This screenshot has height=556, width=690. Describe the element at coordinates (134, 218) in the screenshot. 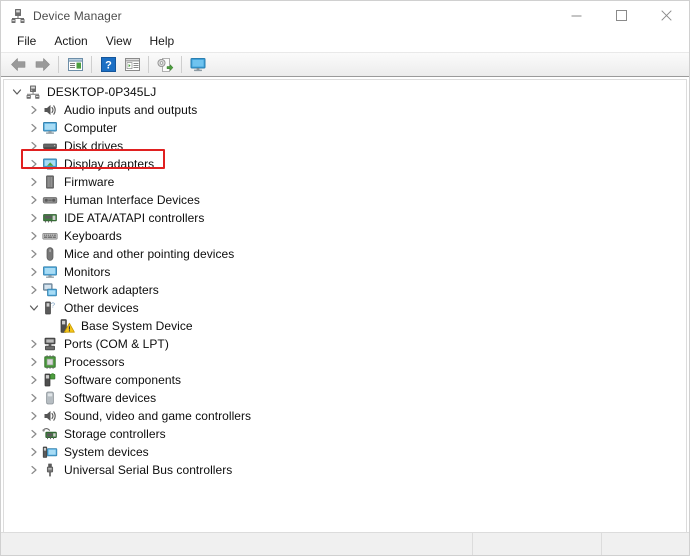

I see `tree-item-label: IDE ATA/ATAPI controllers` at that location.